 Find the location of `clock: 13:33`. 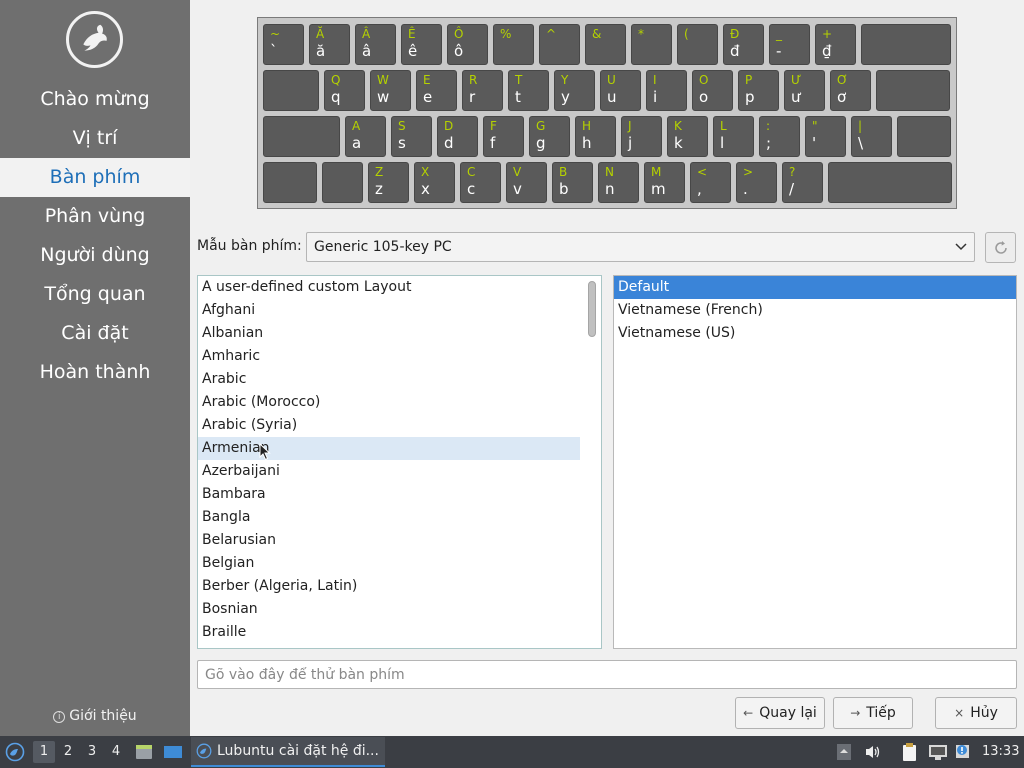

clock: 13:33 is located at coordinates (1000, 751).